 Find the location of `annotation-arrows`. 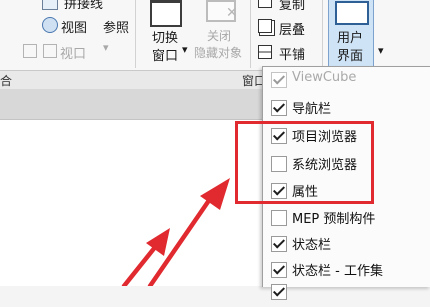

annotation-arrows is located at coordinates (175, 232).